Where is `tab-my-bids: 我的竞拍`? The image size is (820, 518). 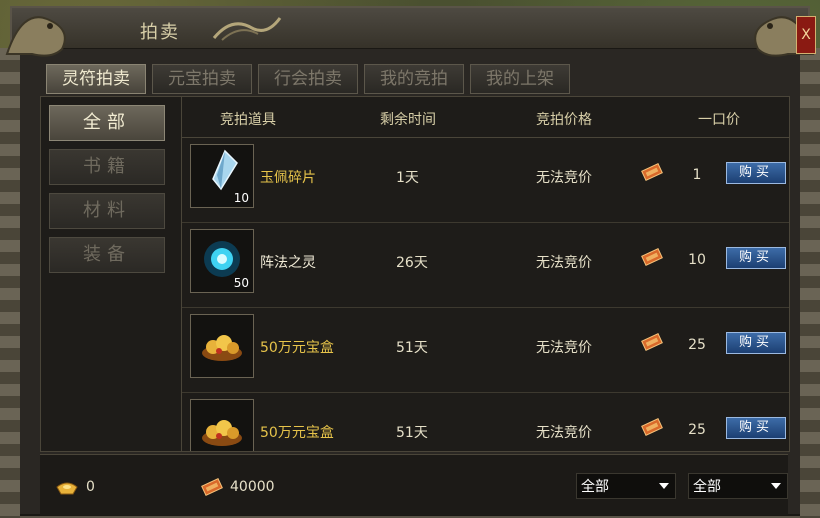 tab-my-bids: 我的竞拍 is located at coordinates (414, 79).